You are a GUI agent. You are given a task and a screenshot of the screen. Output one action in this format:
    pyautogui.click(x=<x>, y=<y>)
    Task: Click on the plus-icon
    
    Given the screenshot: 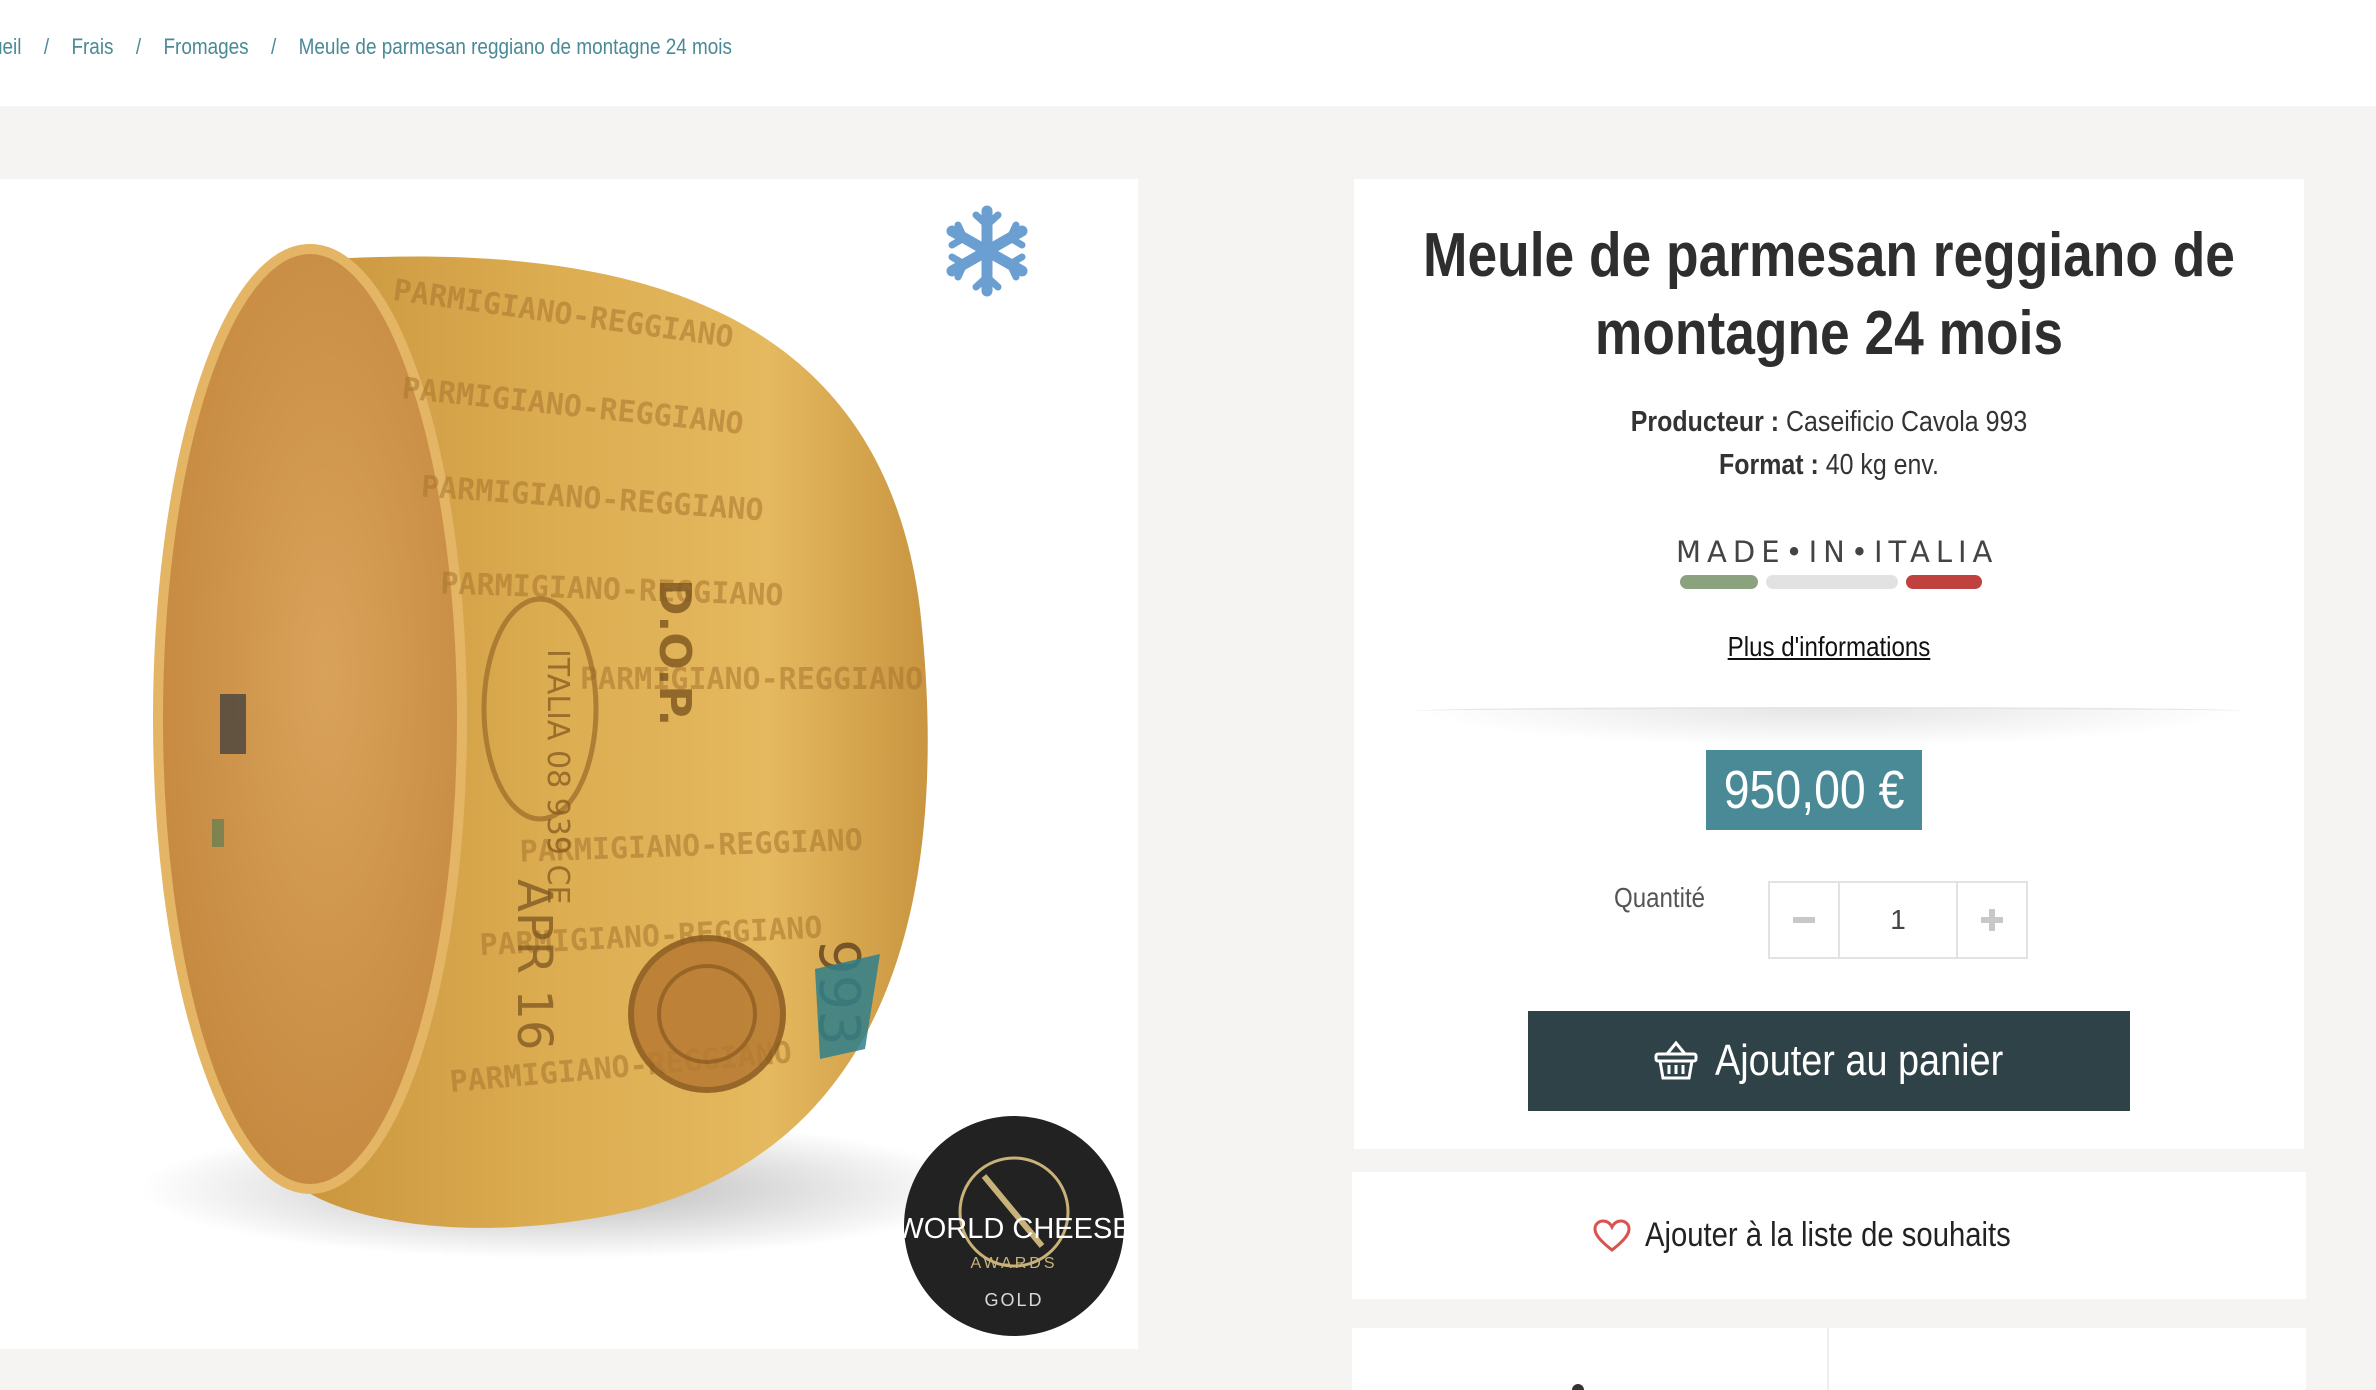 What is the action you would take?
    pyautogui.click(x=1992, y=920)
    